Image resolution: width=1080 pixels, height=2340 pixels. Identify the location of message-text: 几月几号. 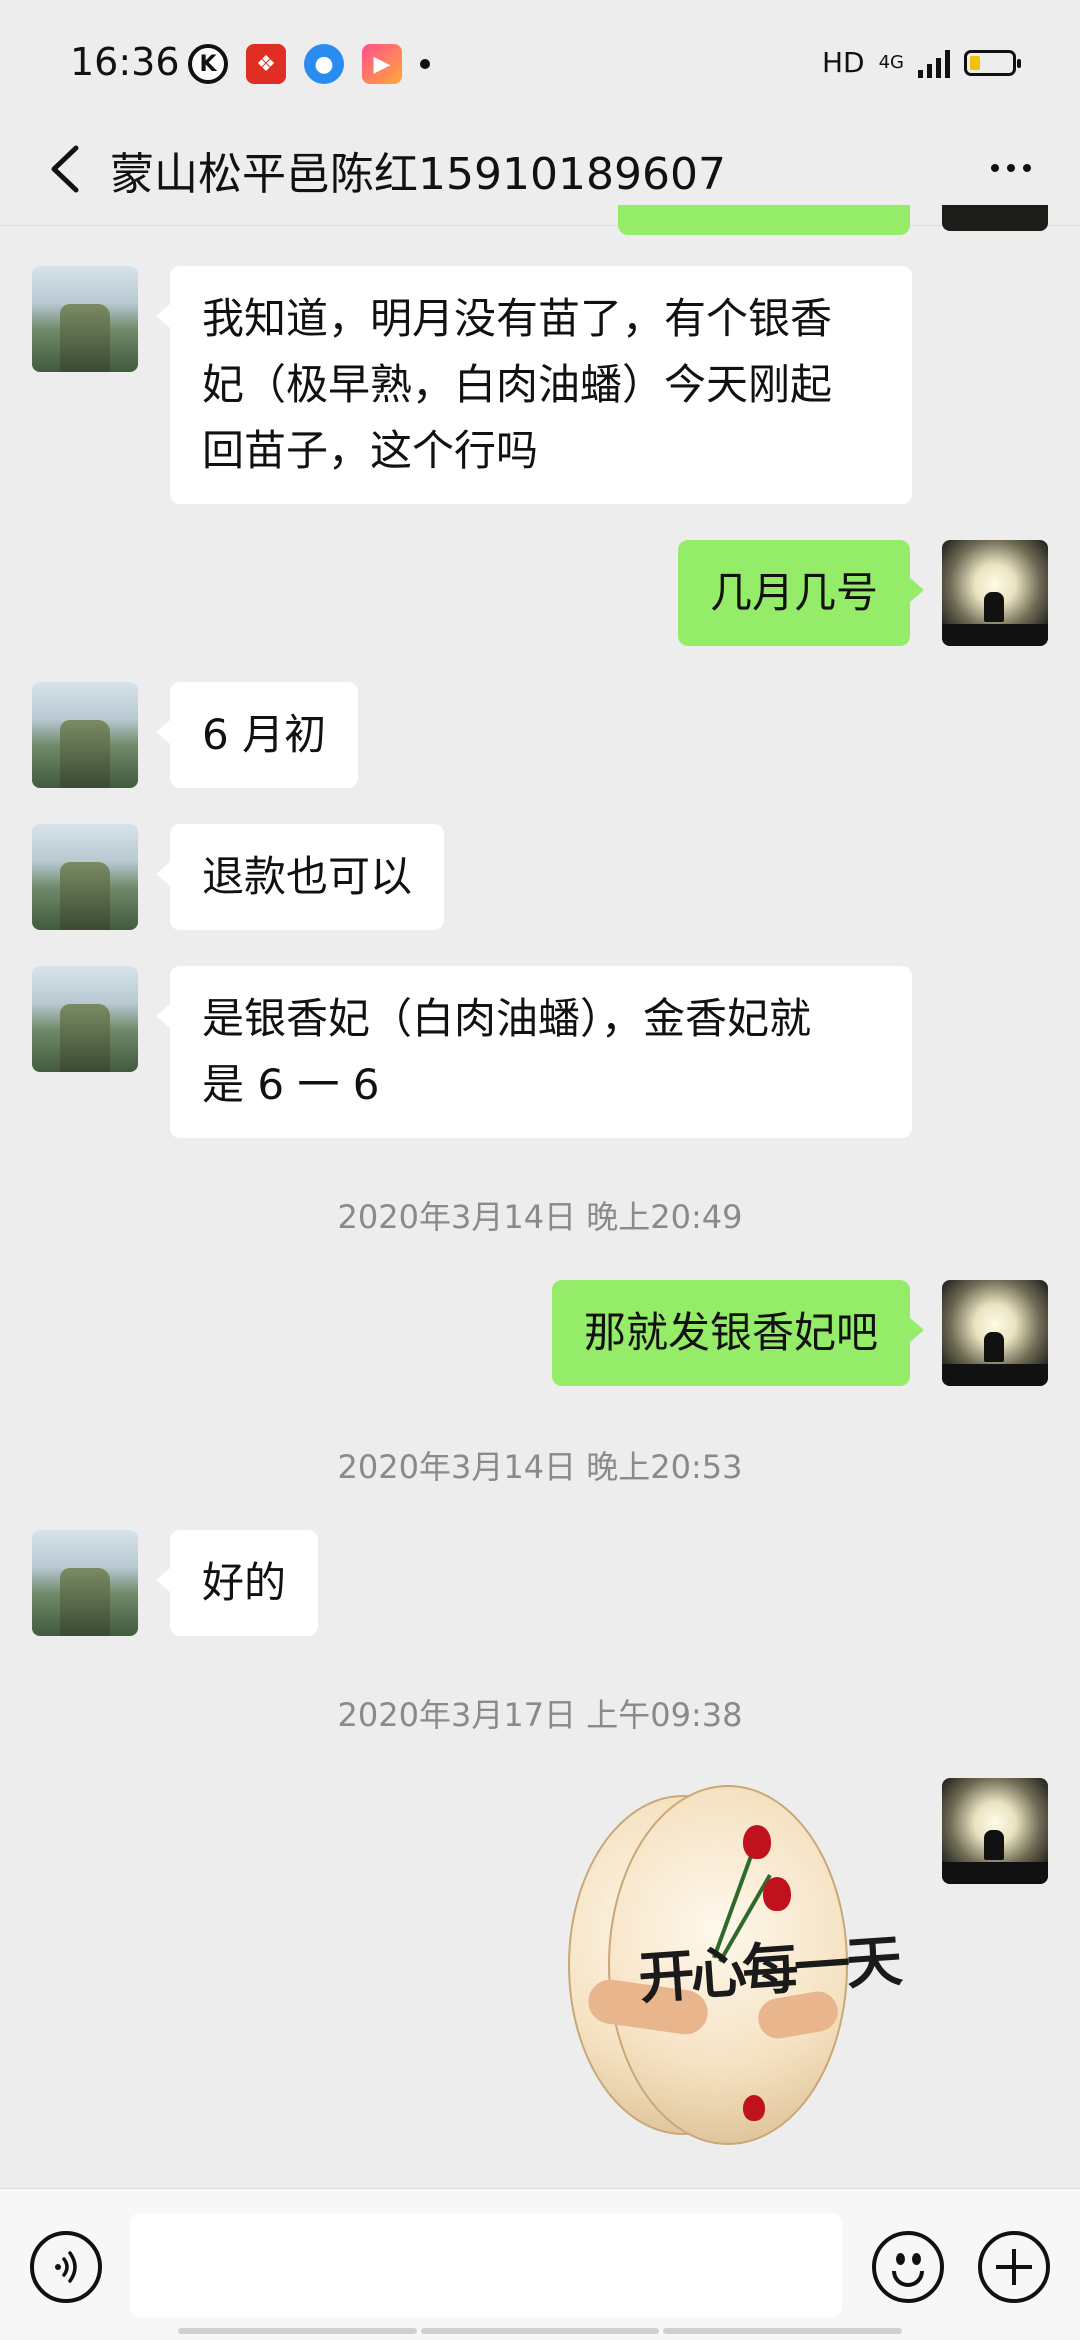
(793, 592).